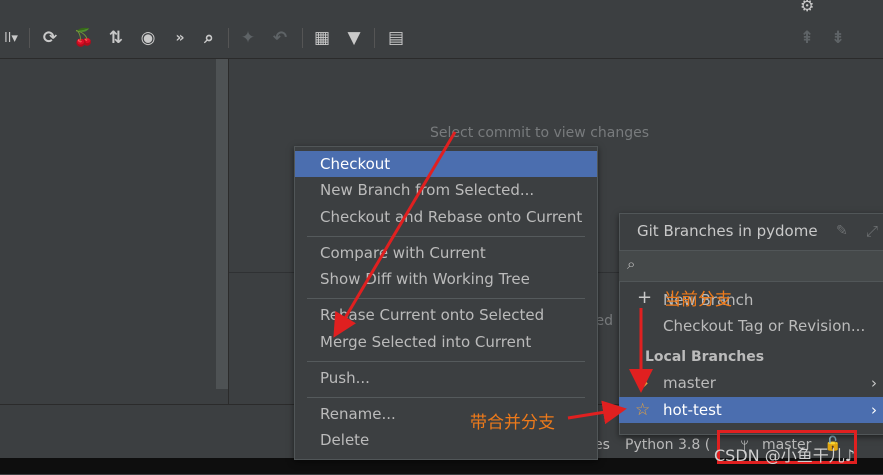 The height and width of the screenshot is (475, 883). Describe the element at coordinates (597, 412) in the screenshot. I see `arrow-to-hot-test` at that location.